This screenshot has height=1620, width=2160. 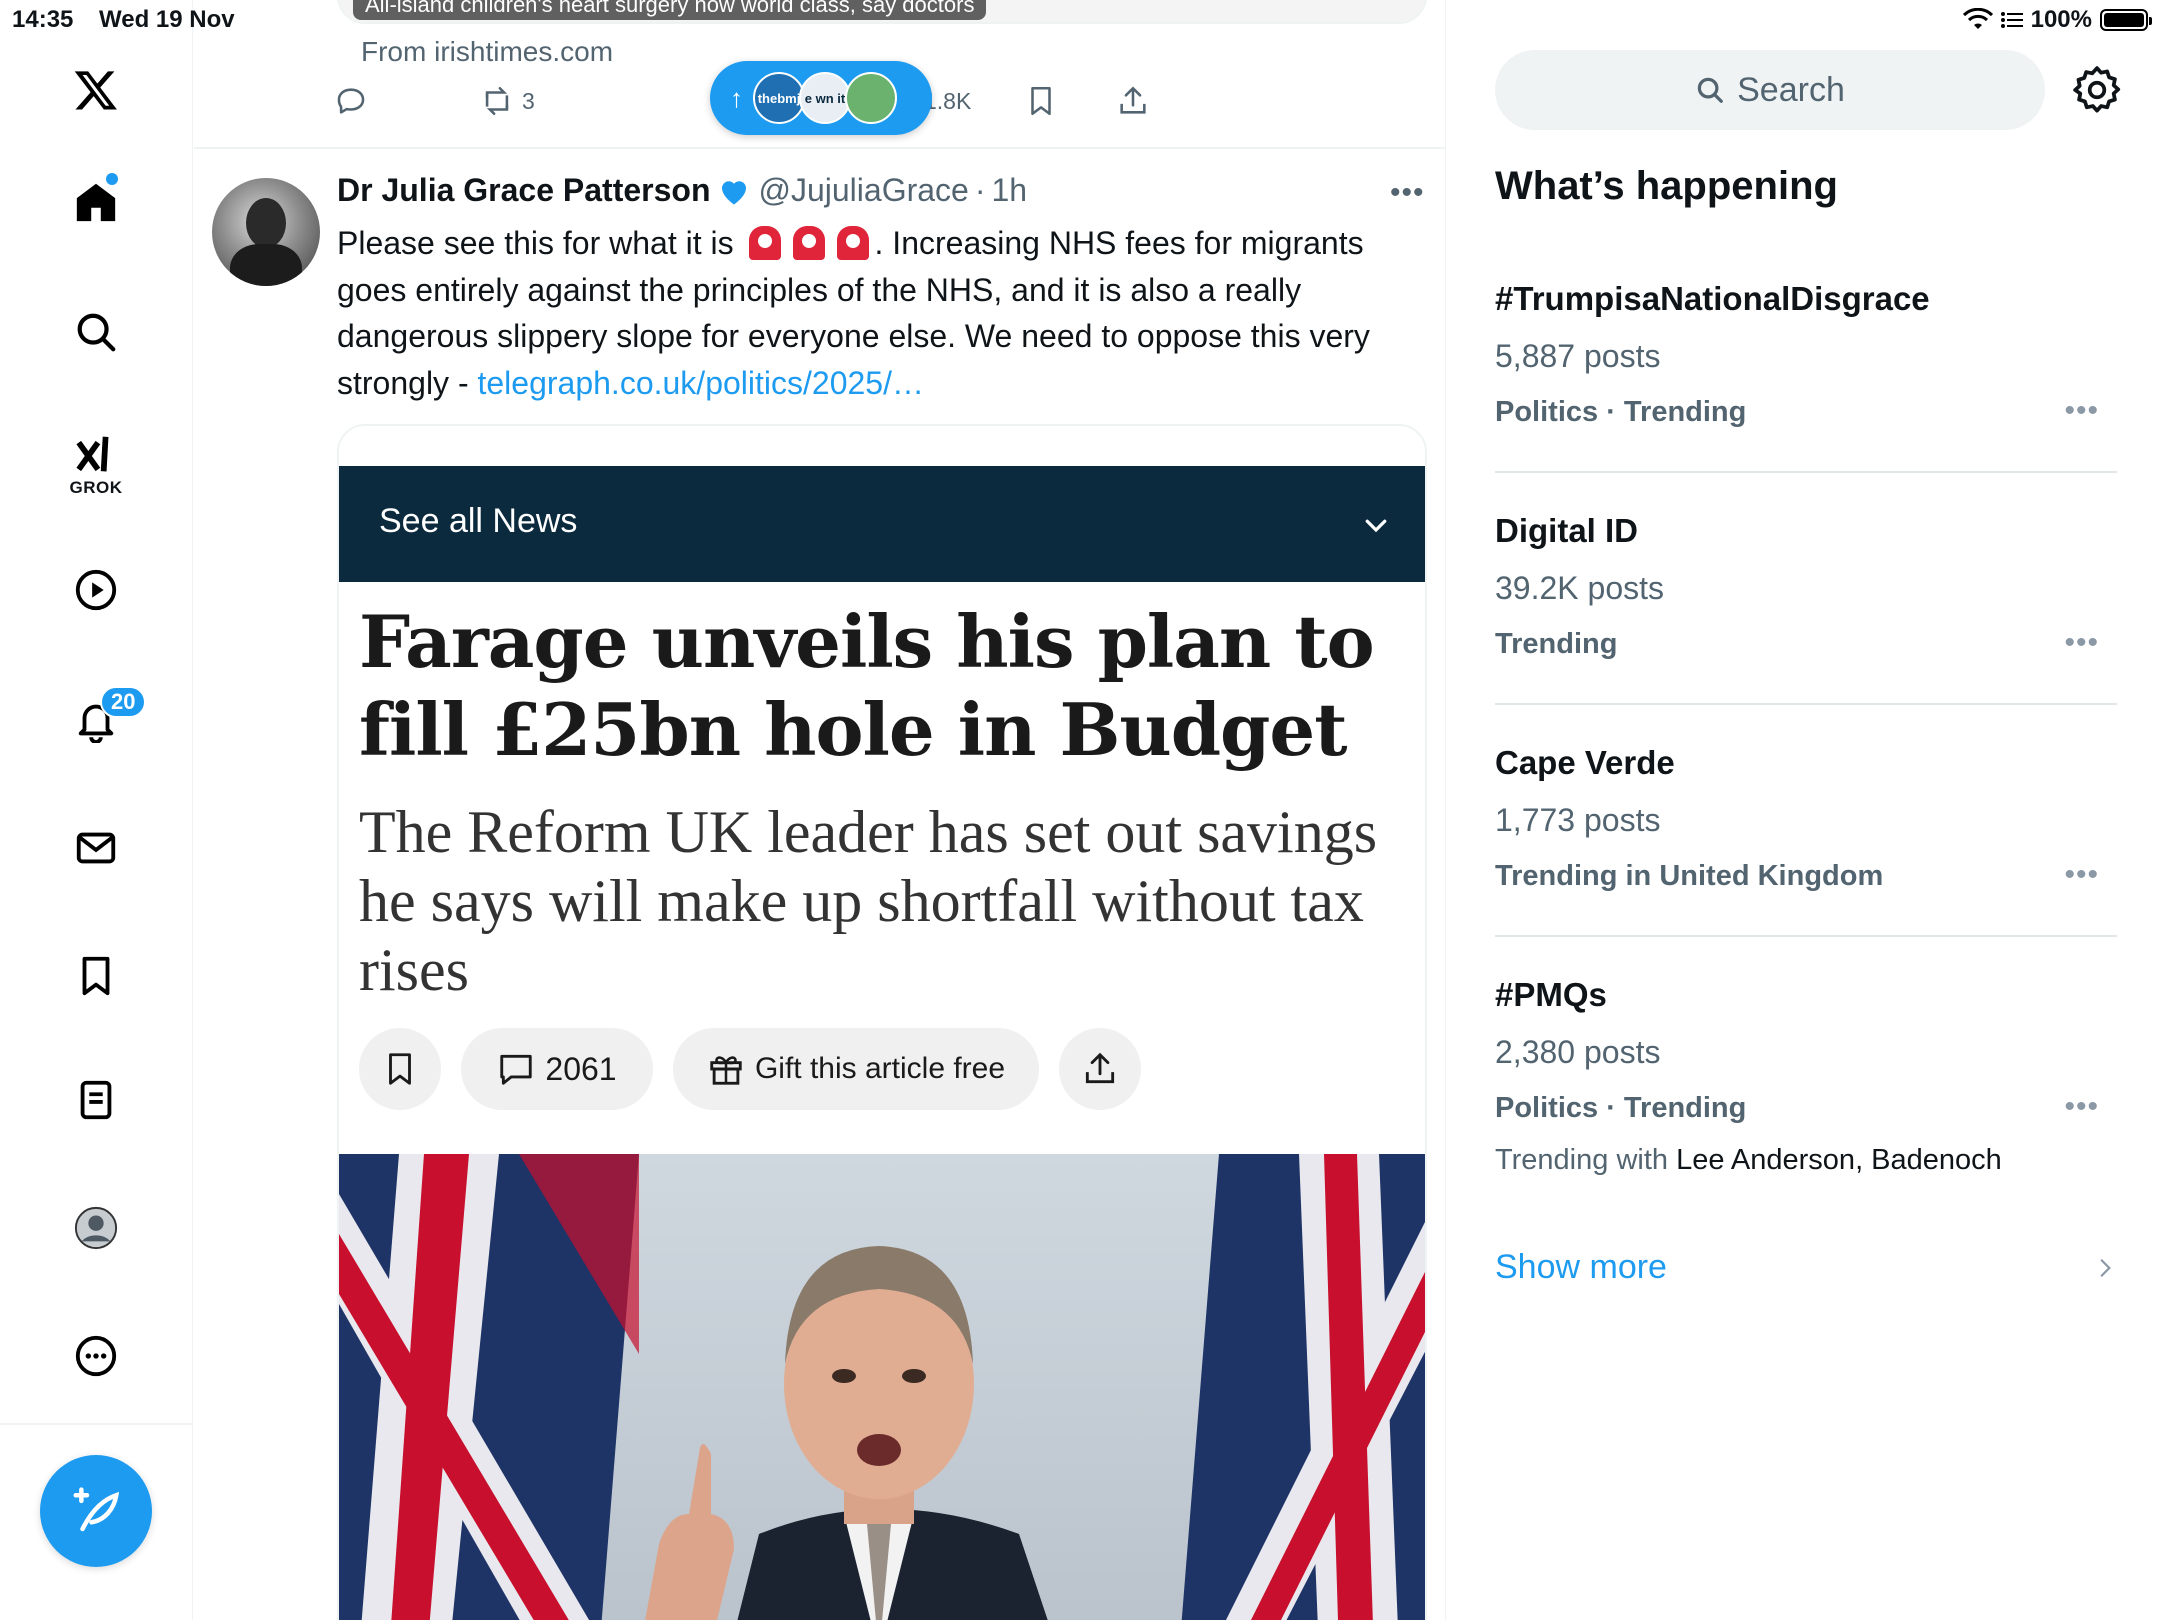 I want to click on trend-name: Digital ID, so click(x=1567, y=530).